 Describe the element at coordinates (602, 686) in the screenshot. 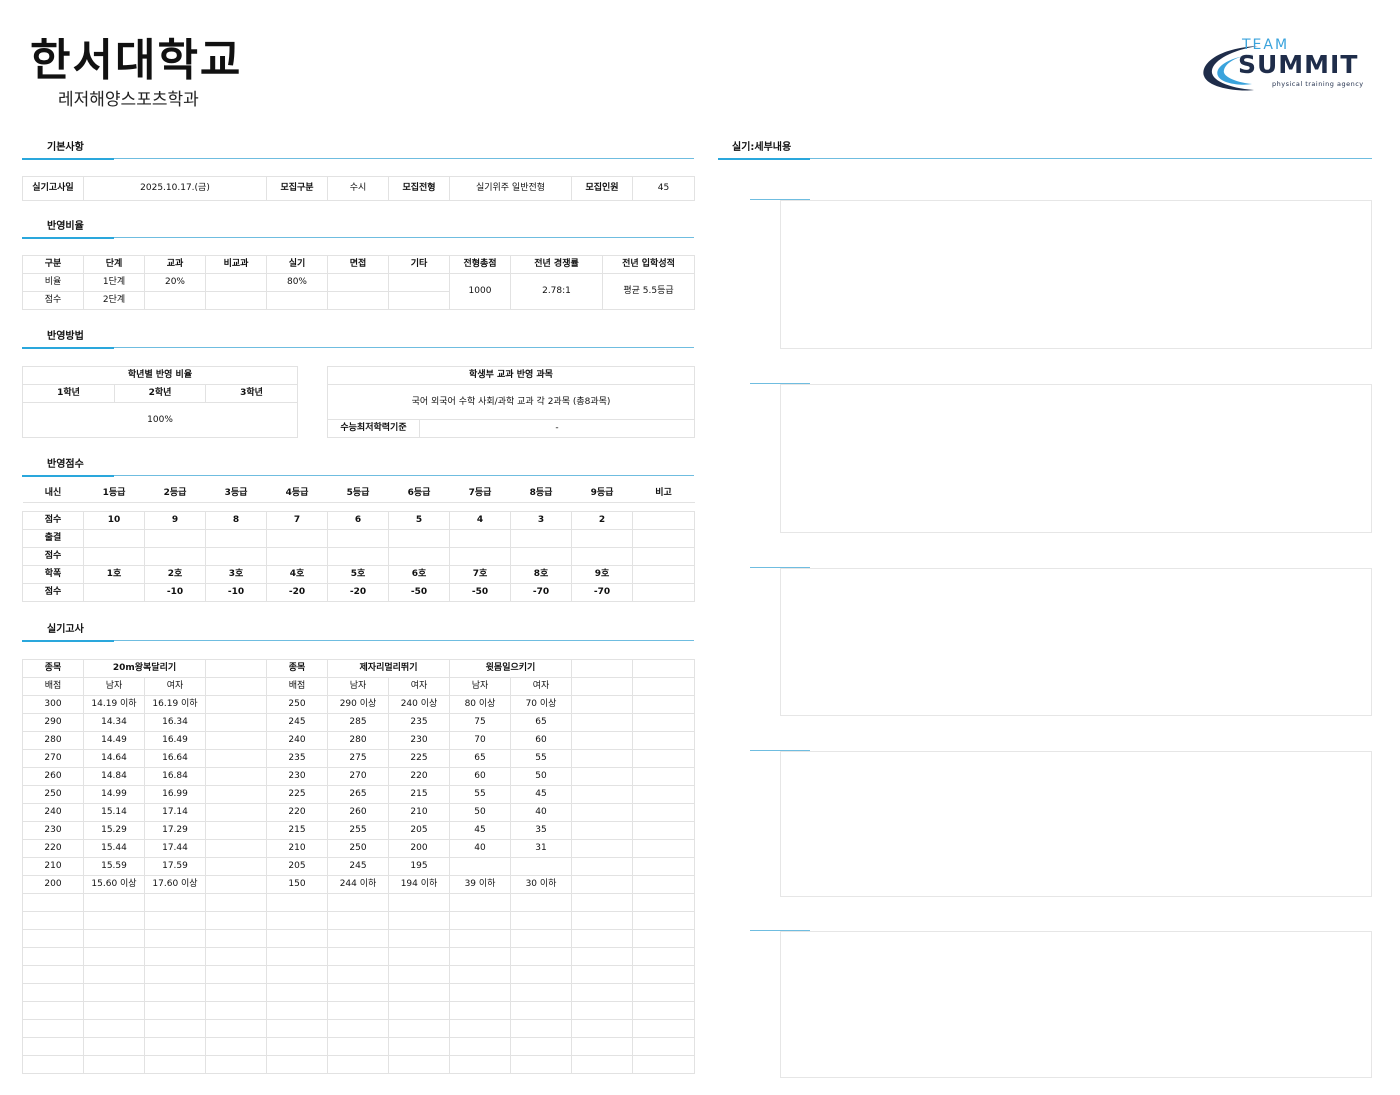

I see `prac-sub-cell` at that location.